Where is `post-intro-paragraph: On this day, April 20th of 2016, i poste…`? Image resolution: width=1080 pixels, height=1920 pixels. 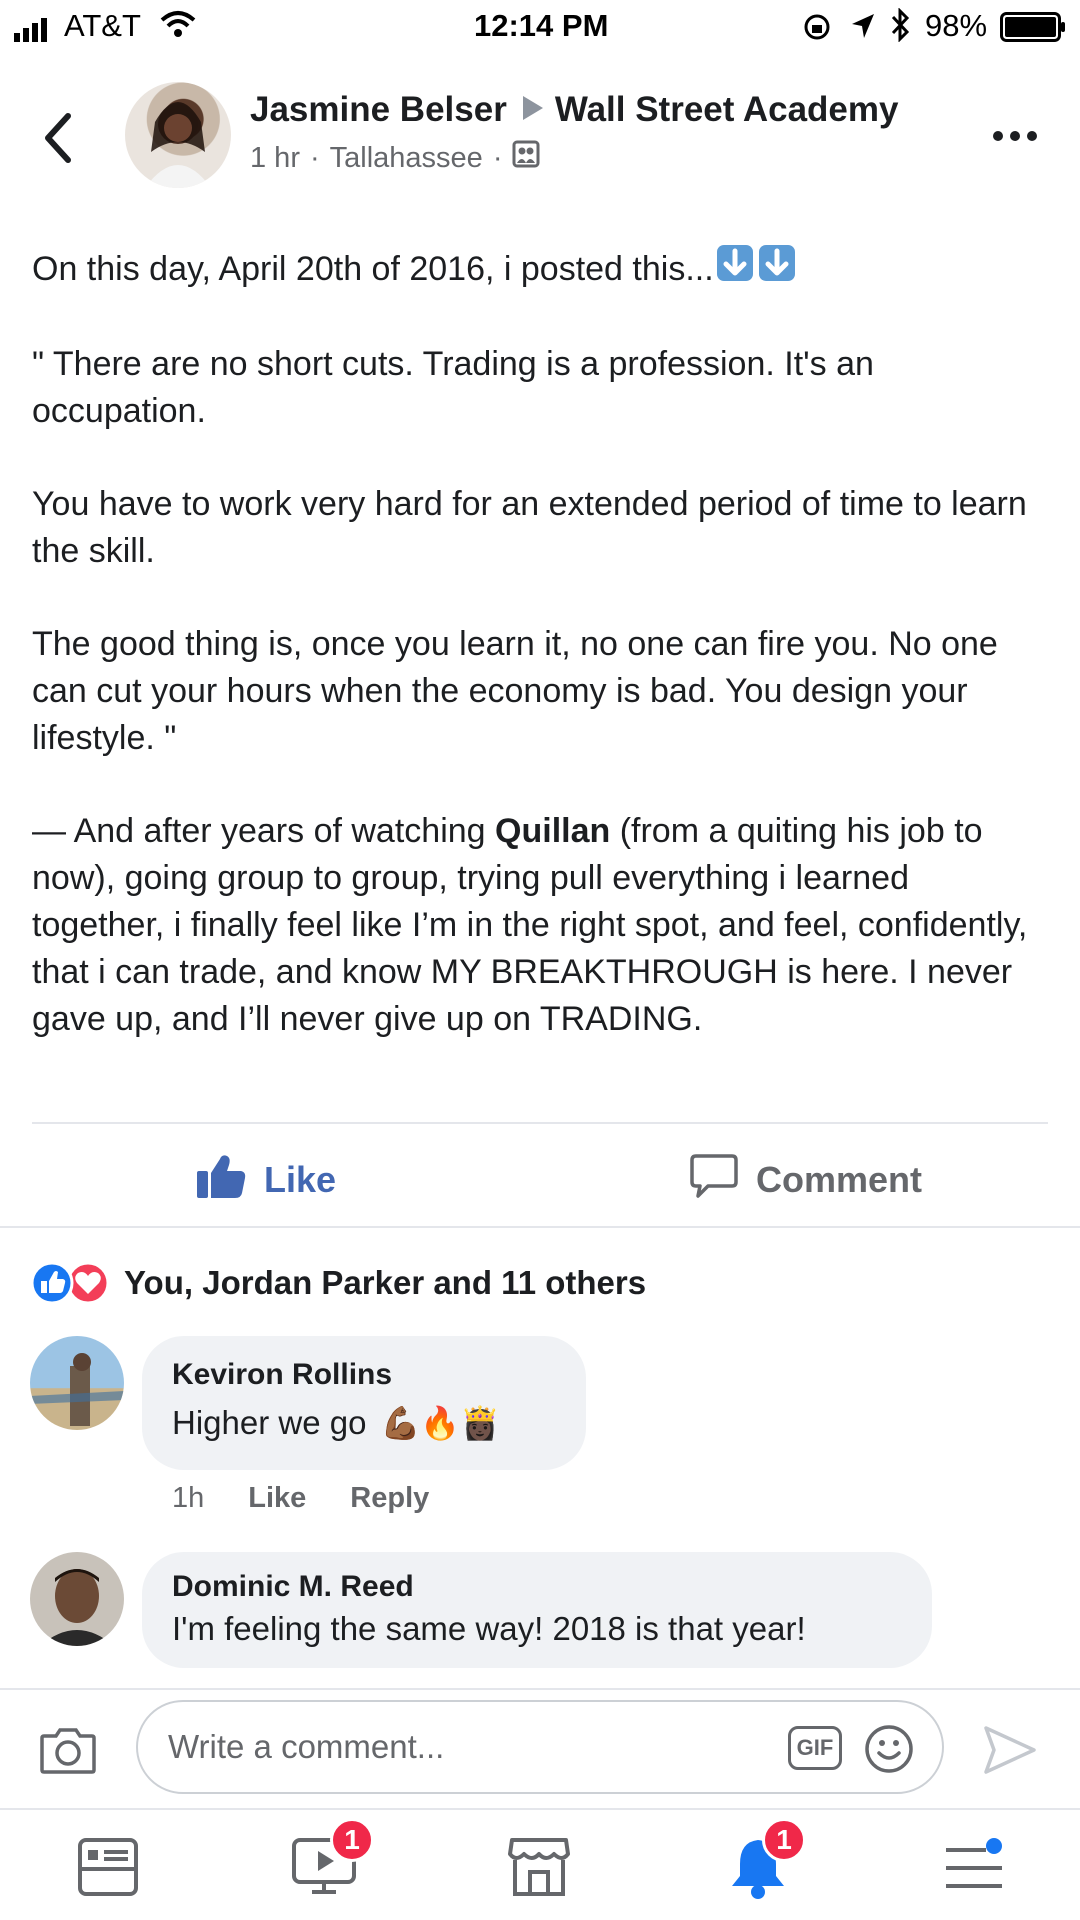
post-intro-paragraph: On this day, April 20th of 2016, i poste… is located at coordinates (537, 269).